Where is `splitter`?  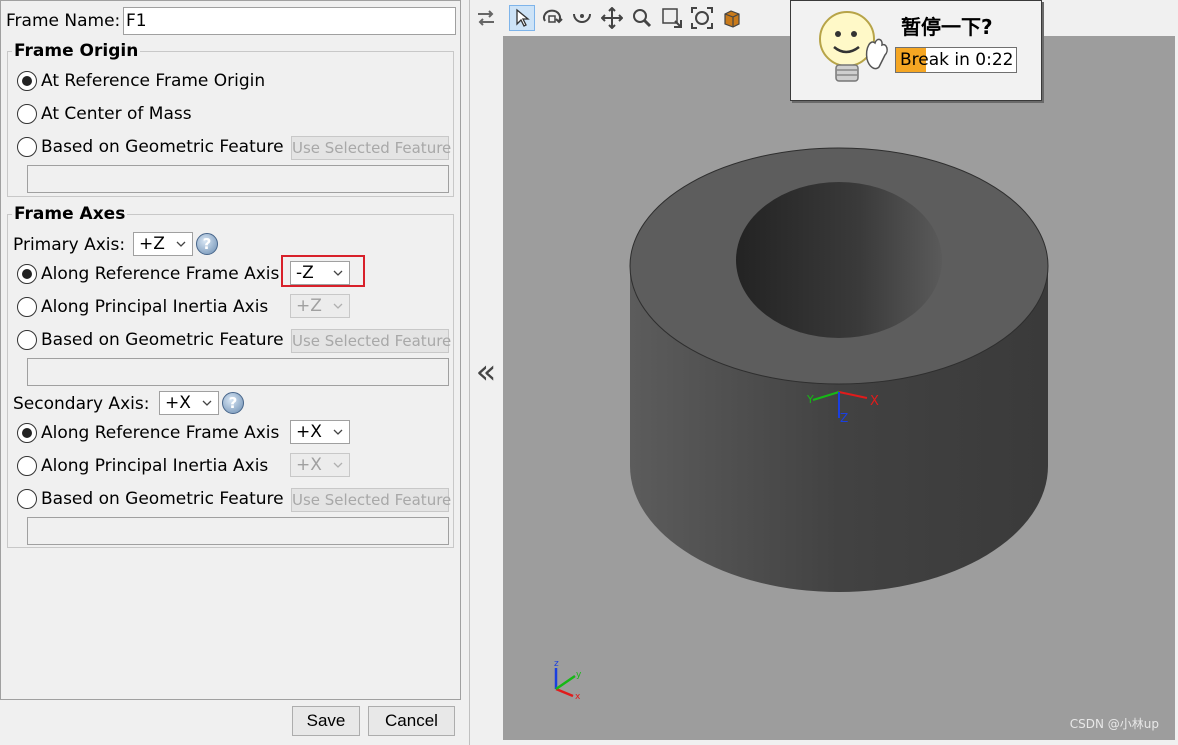
splitter is located at coordinates (465, 372).